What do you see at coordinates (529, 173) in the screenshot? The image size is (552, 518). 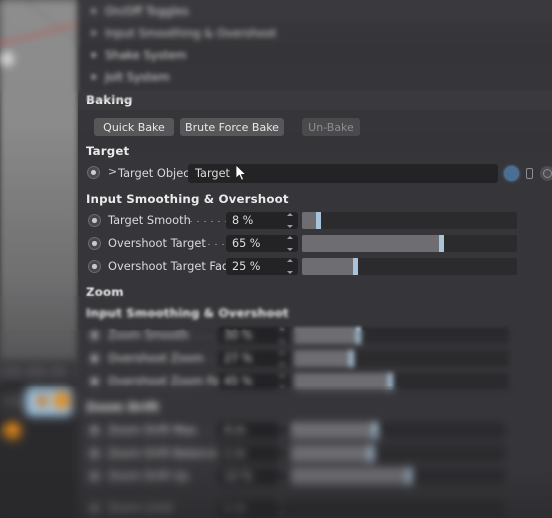 I see `link-icon` at bounding box center [529, 173].